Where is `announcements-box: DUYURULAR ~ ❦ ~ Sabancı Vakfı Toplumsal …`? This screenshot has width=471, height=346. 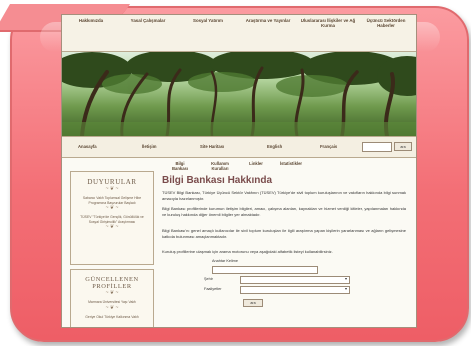
announcements-box: DUYURULAR ~ ❦ ~ Sabancı Vakfı Toplumsal … is located at coordinates (112, 218).